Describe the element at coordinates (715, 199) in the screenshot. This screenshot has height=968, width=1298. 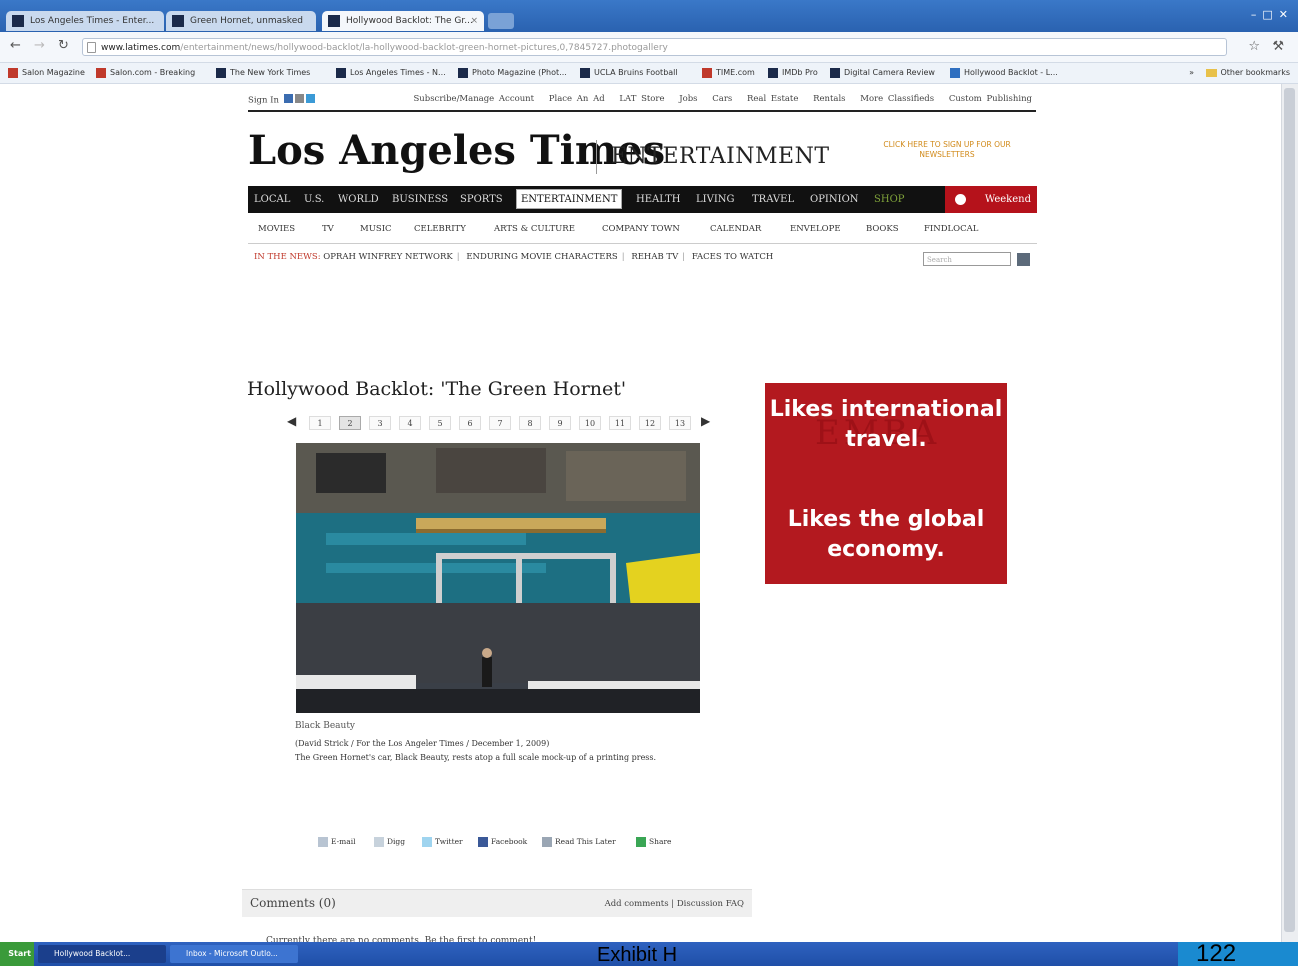
I see `nav-living: LIVING` at that location.